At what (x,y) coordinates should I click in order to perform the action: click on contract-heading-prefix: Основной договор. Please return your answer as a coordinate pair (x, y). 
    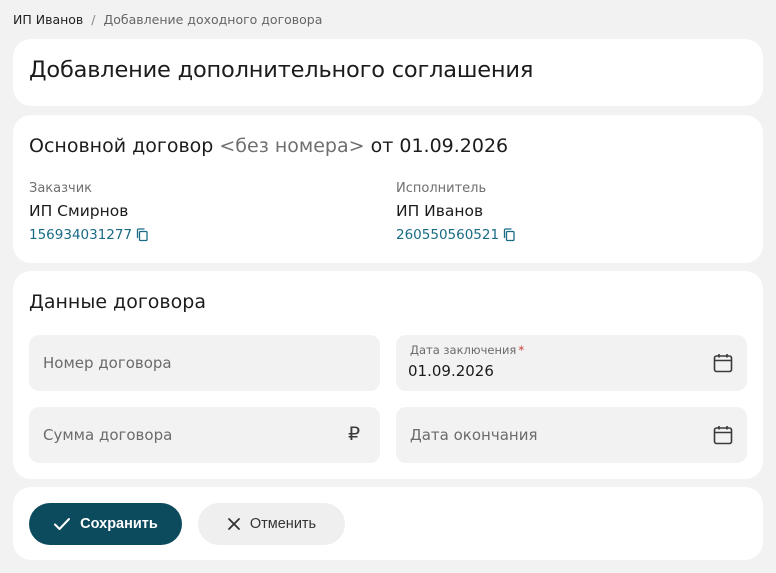
    Looking at the image, I should click on (121, 146).